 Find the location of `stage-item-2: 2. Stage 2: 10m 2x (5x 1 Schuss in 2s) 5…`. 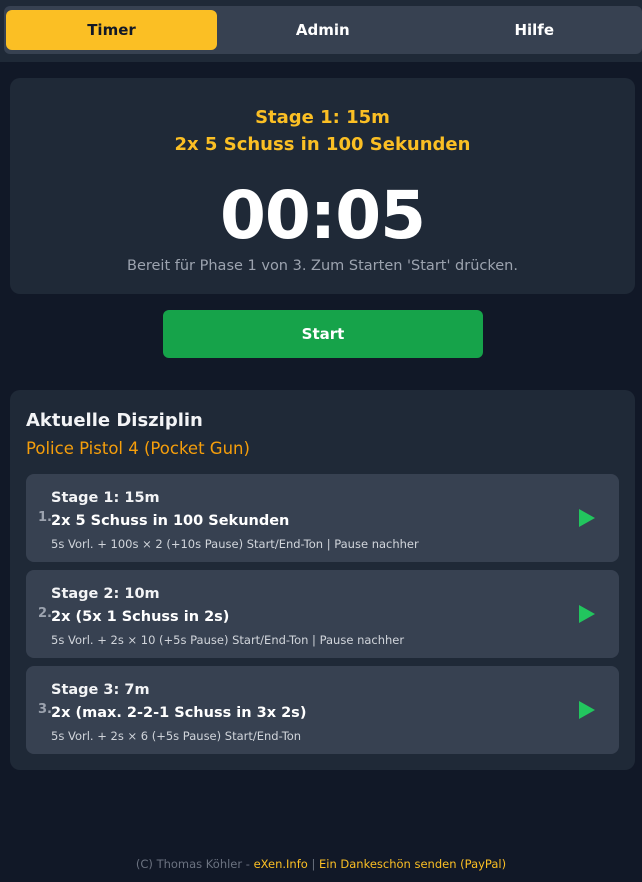

stage-item-2: 2. Stage 2: 10m 2x (5x 1 Schuss in 2s) 5… is located at coordinates (322, 614).